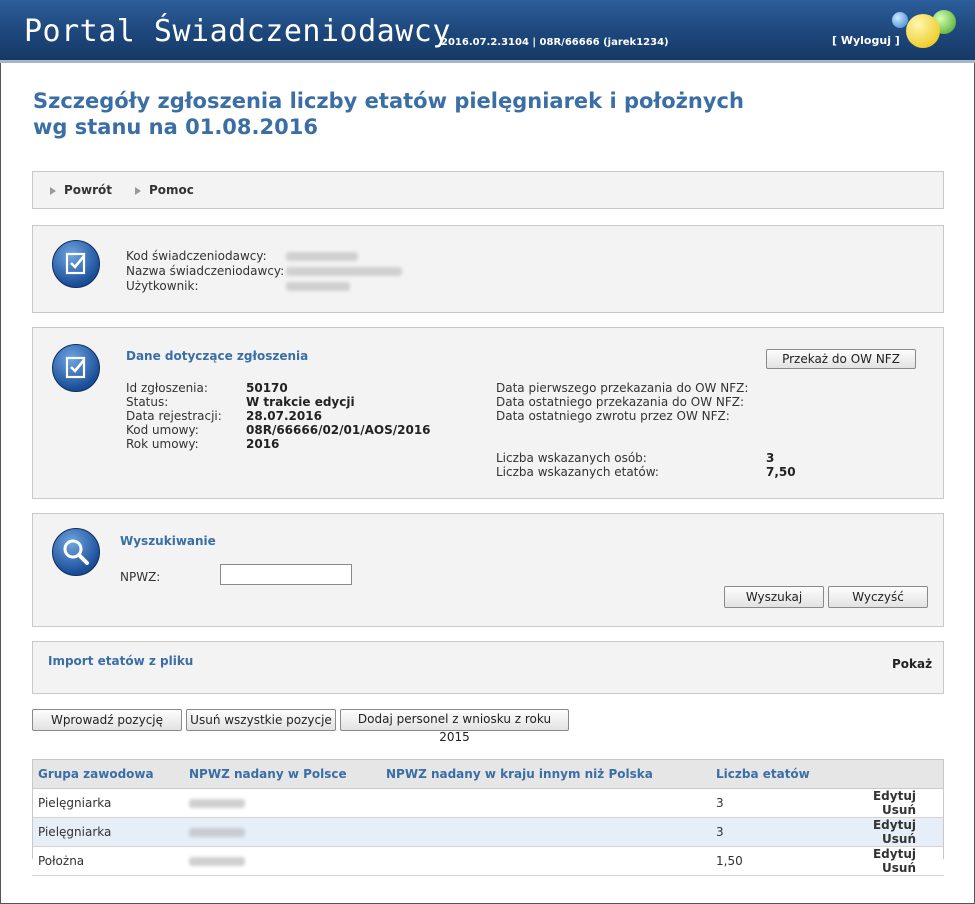  What do you see at coordinates (878, 597) in the screenshot?
I see `clear-button: Wyczyść` at bounding box center [878, 597].